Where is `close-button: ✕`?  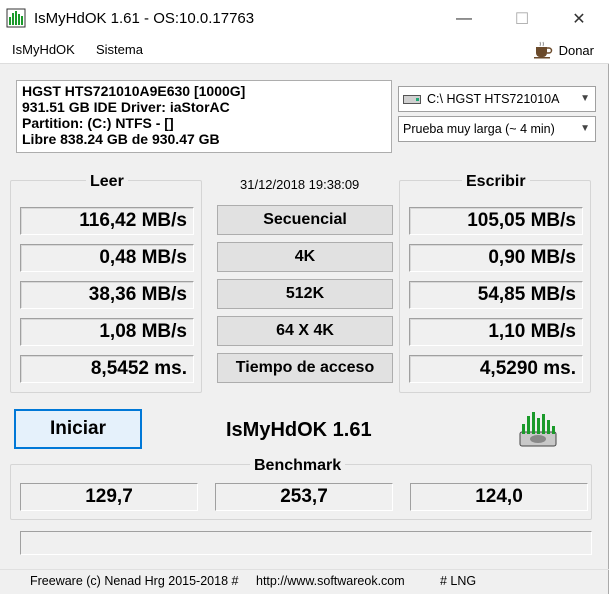
close-button: ✕ is located at coordinates (579, 19).